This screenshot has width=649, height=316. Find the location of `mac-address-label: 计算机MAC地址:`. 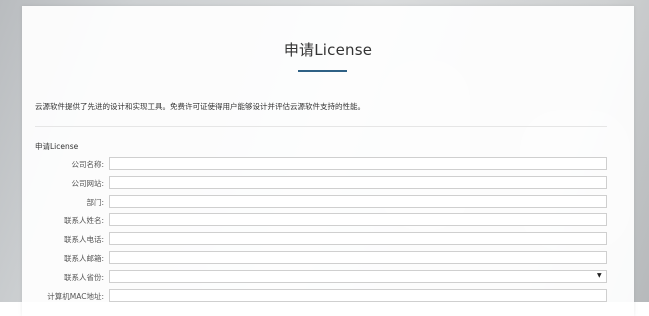

mac-address-label: 计算机MAC地址: is located at coordinates (75, 296).